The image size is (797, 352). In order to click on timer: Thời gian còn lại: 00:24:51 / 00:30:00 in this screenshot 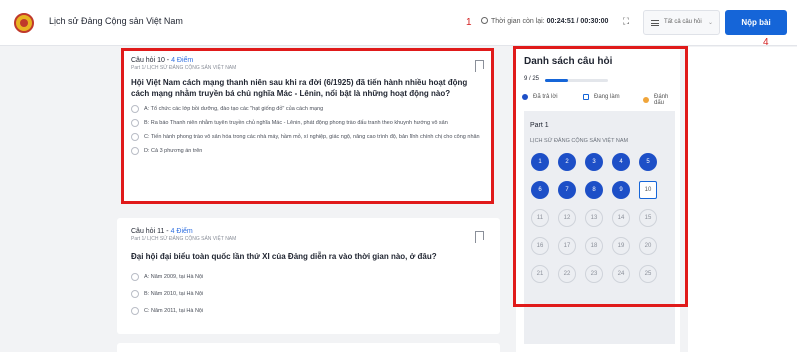, I will do `click(544, 21)`.